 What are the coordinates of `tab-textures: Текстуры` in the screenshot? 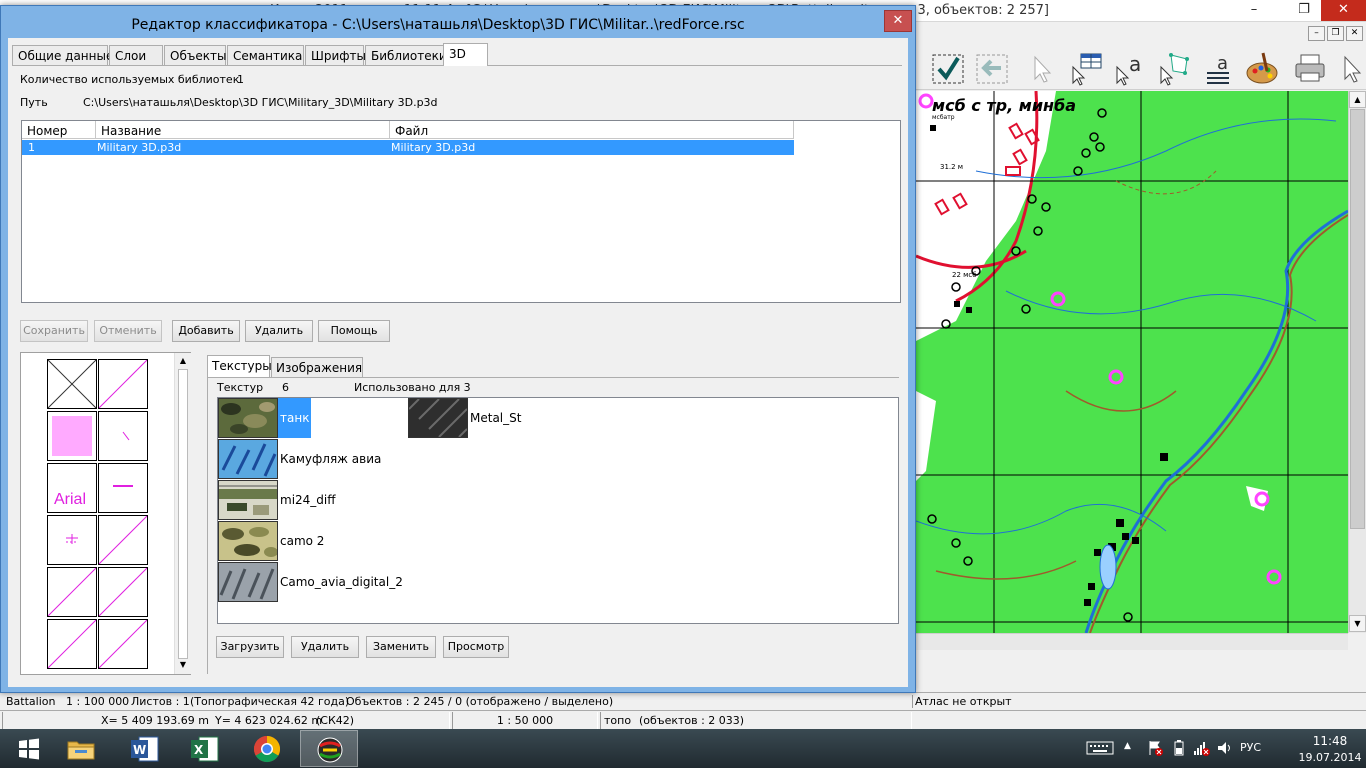 It's located at (239, 366).